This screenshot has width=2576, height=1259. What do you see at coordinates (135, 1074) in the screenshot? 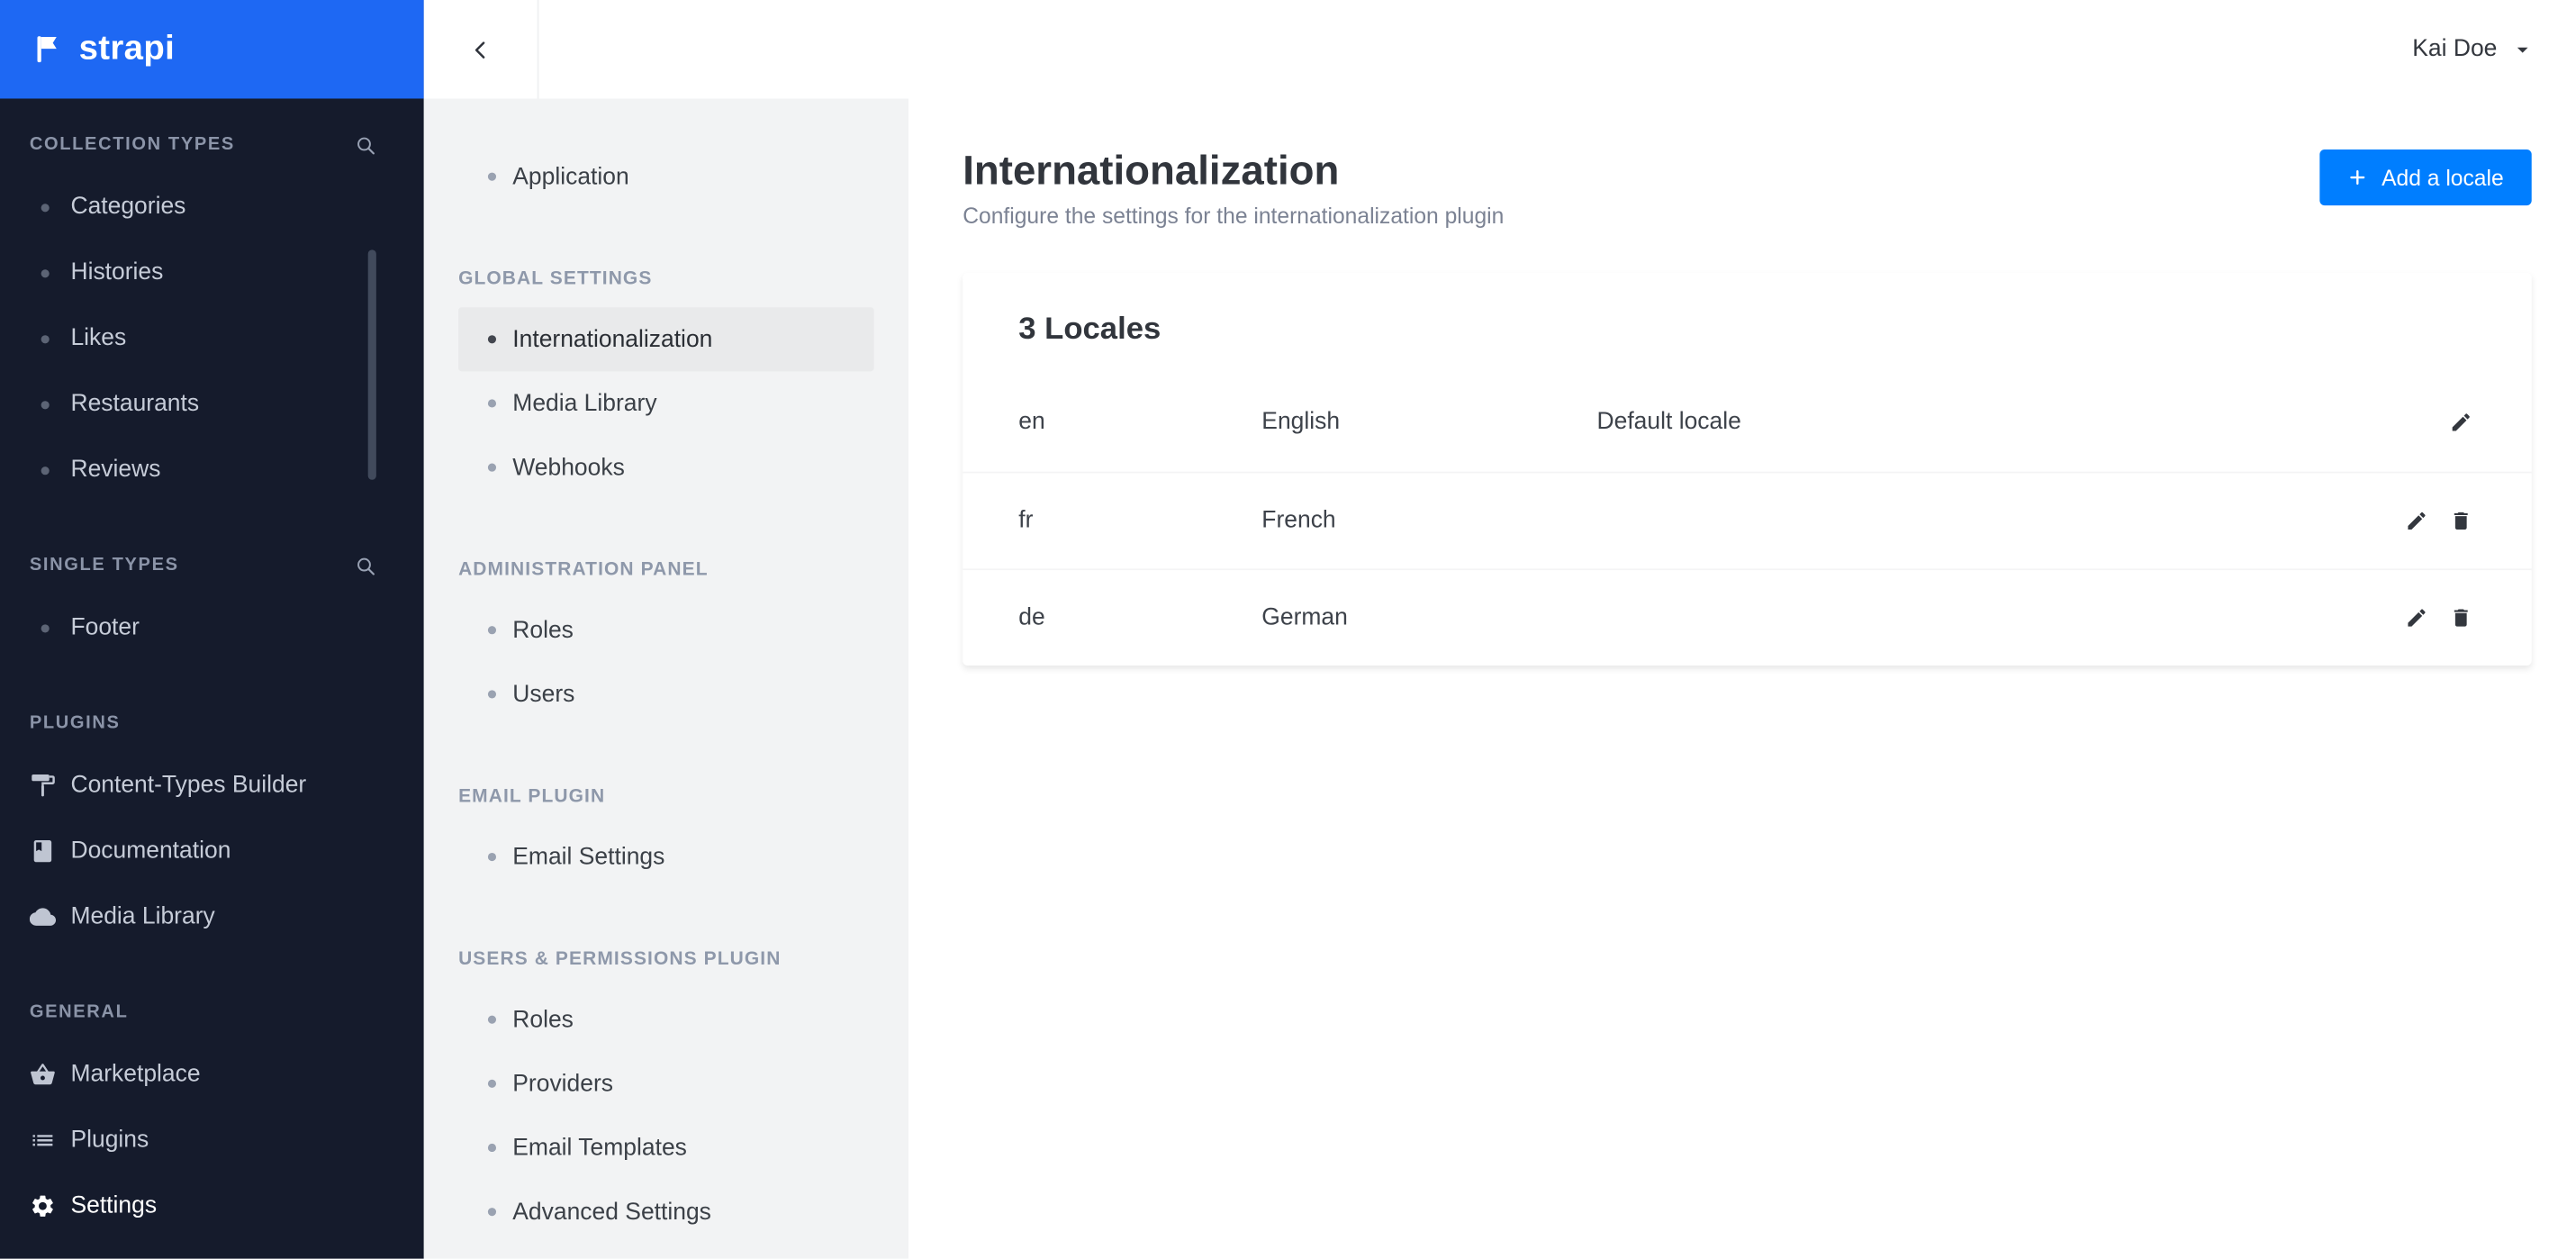
I see `sidebar-item-label: Marketplace` at bounding box center [135, 1074].